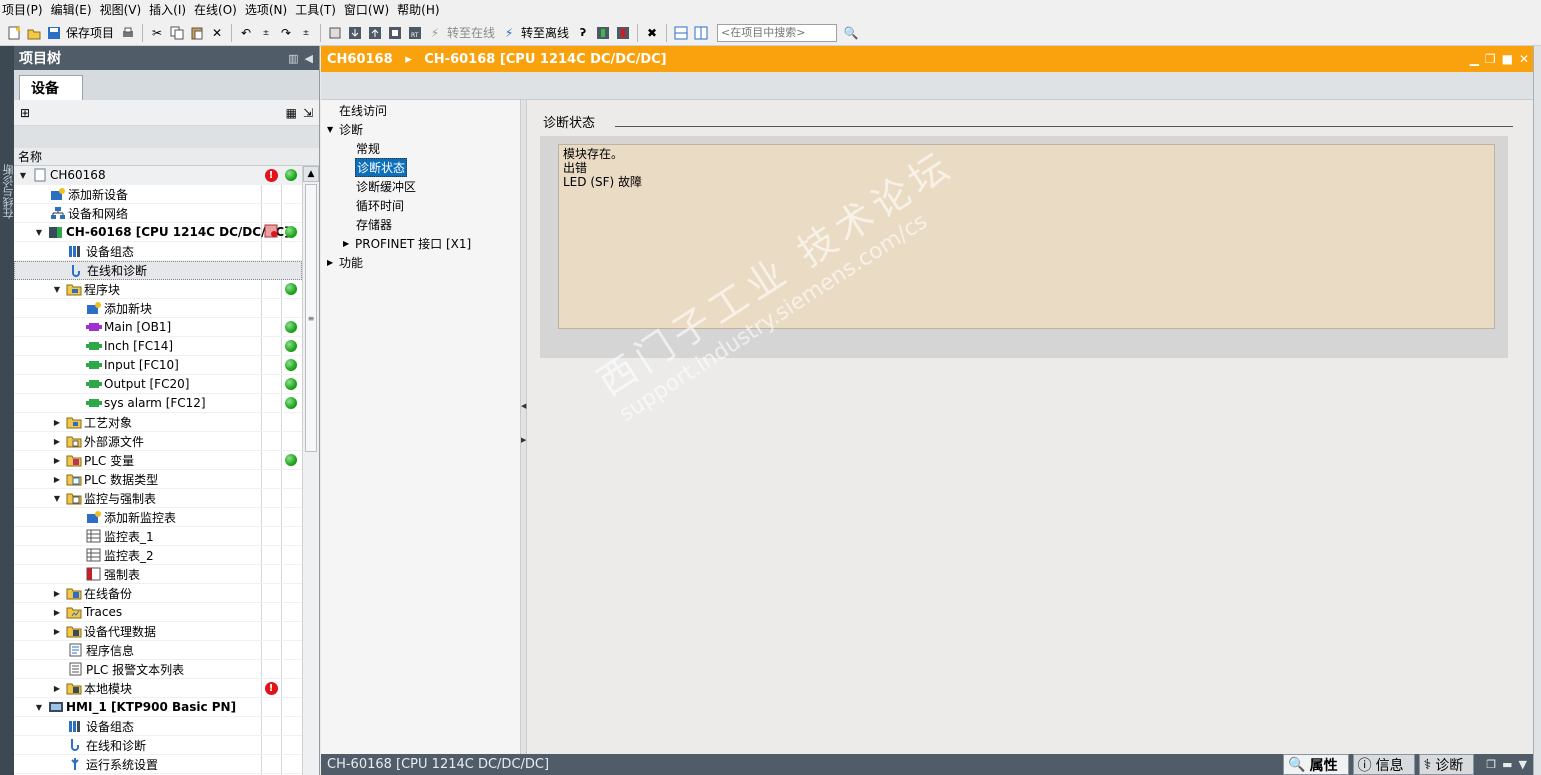 The image size is (1541, 775). Describe the element at coordinates (420, 10) in the screenshot. I see `menu-help: 帮助(H)` at that location.